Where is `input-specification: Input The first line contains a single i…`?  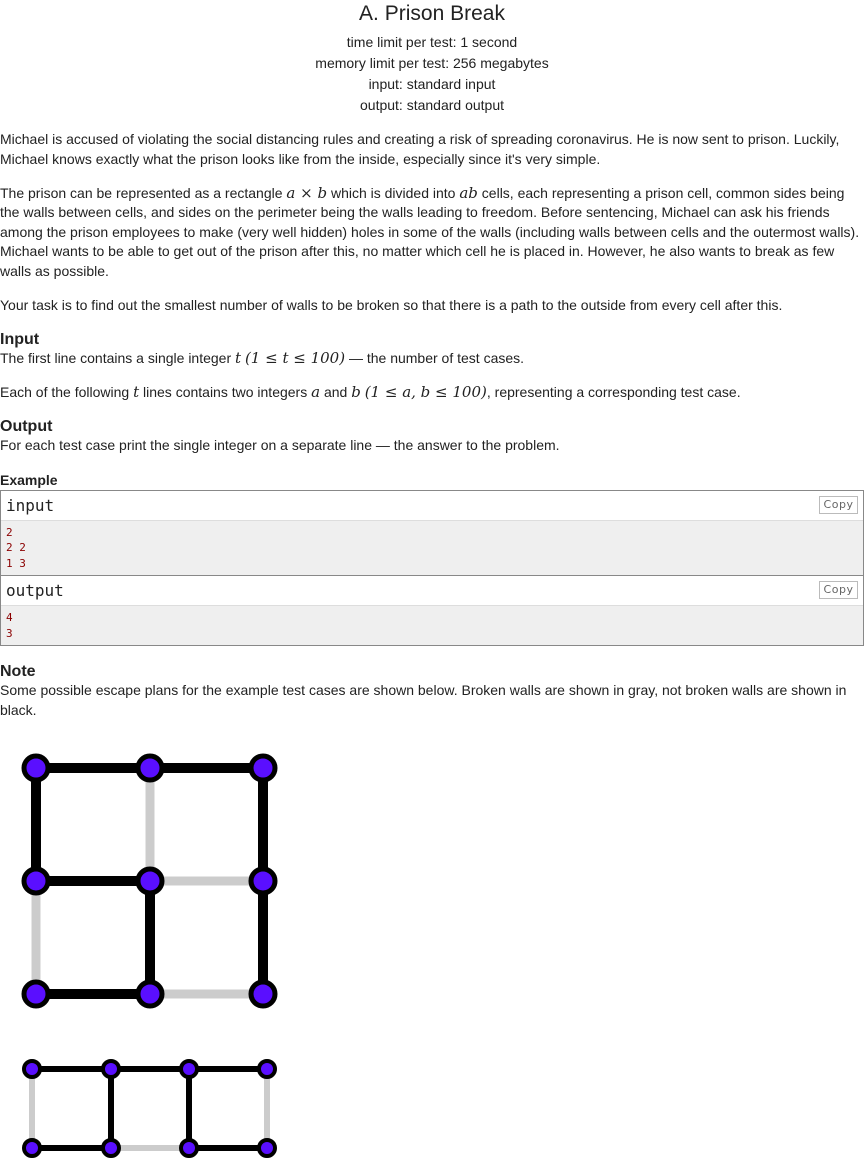
input-specification: Input The first line contains a single i… is located at coordinates (432, 366).